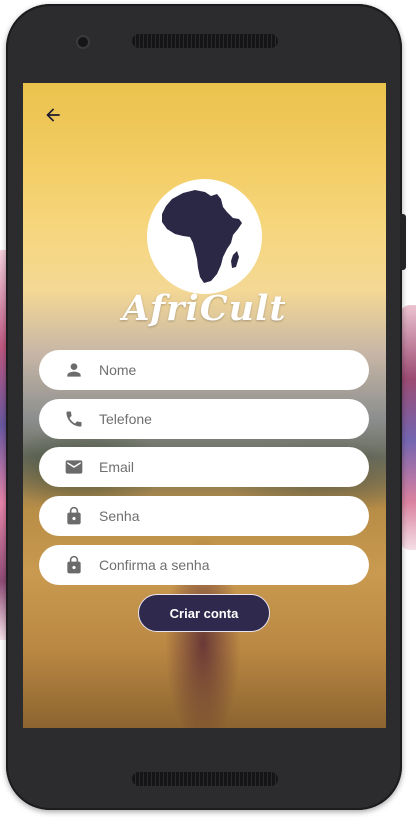 The image size is (416, 818). What do you see at coordinates (74, 467) in the screenshot?
I see `email-icon` at bounding box center [74, 467].